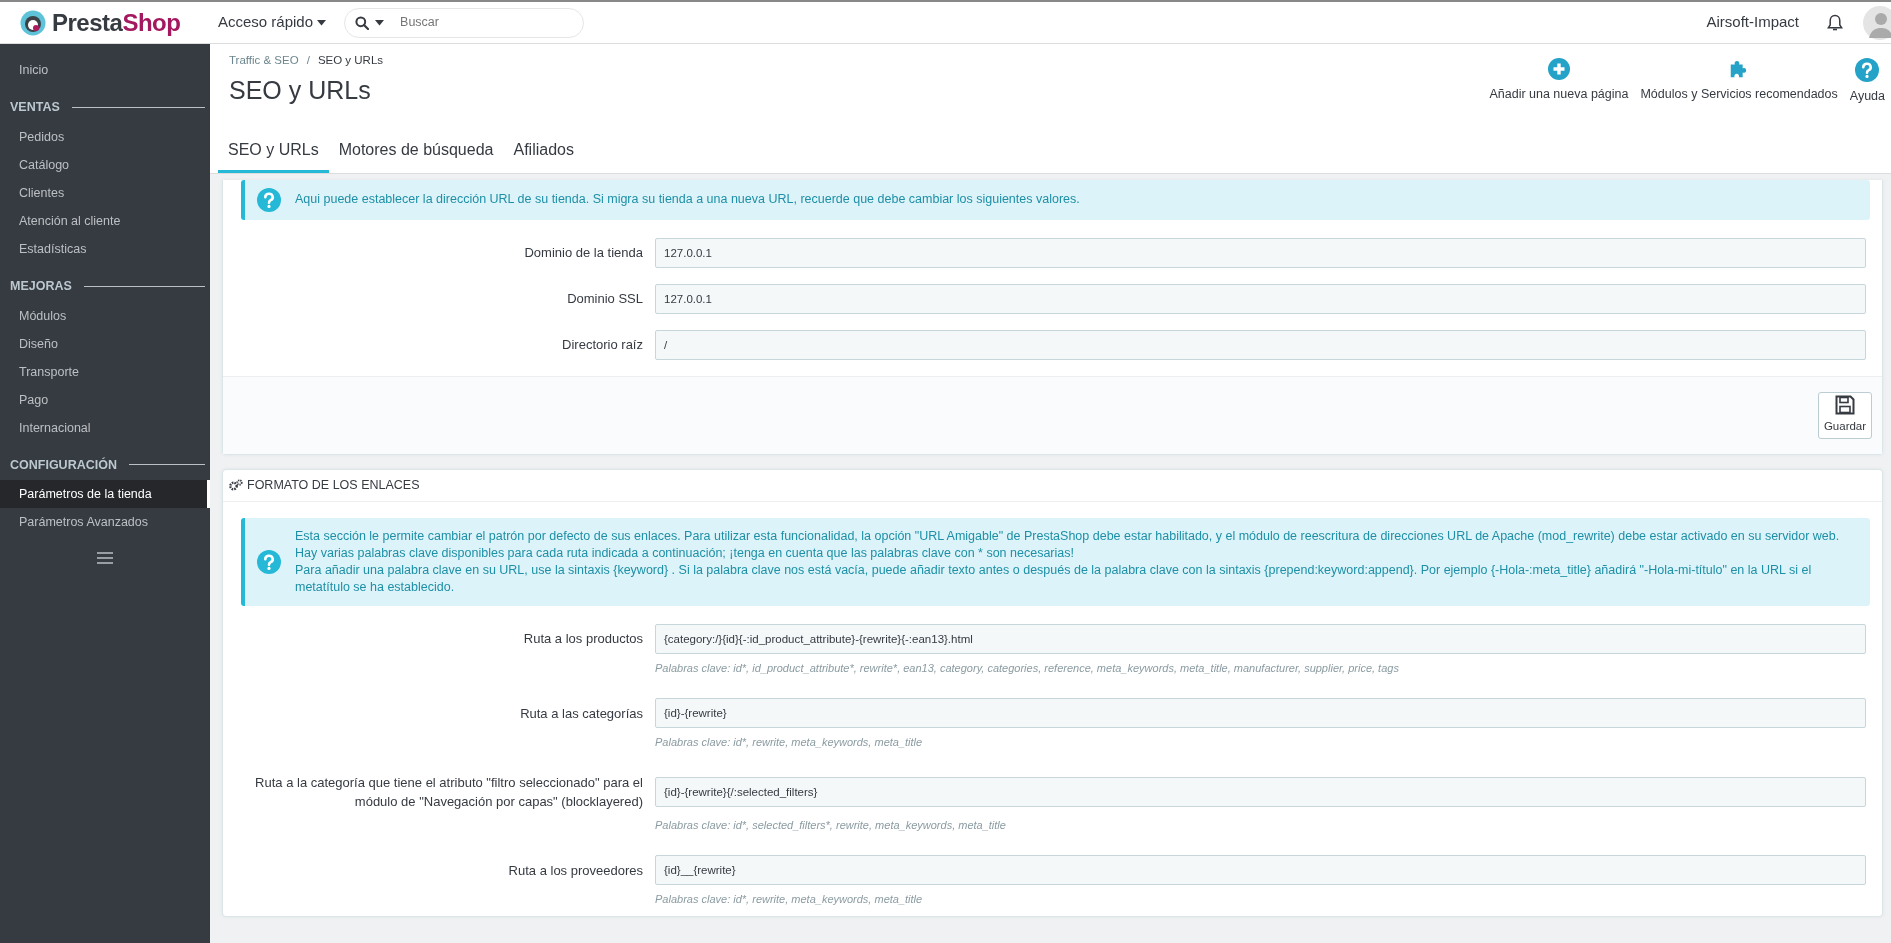 The height and width of the screenshot is (943, 1891). What do you see at coordinates (333, 485) in the screenshot?
I see `panel-heading: FORMATO DE LOS ENLACES` at bounding box center [333, 485].